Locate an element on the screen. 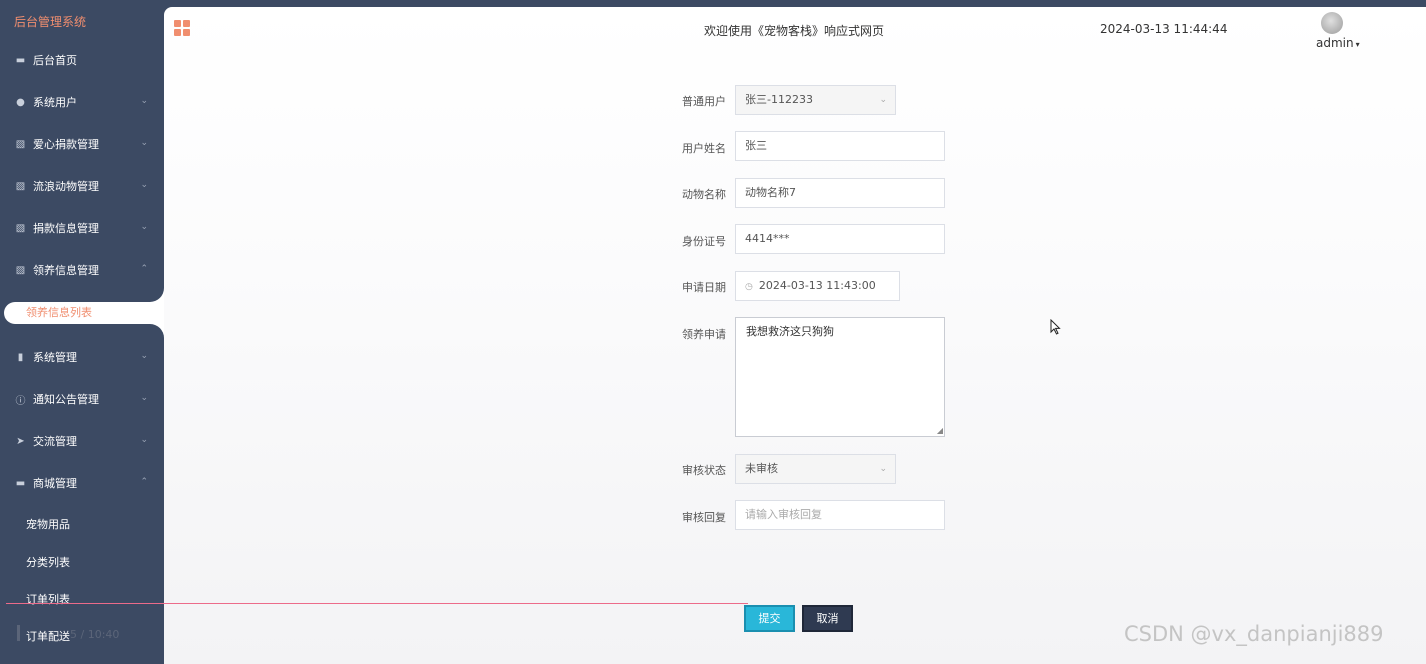 Image resolution: width=1426 pixels, height=664 pixels. watermark: CSDN @vx_danpianji889 is located at coordinates (1254, 634).